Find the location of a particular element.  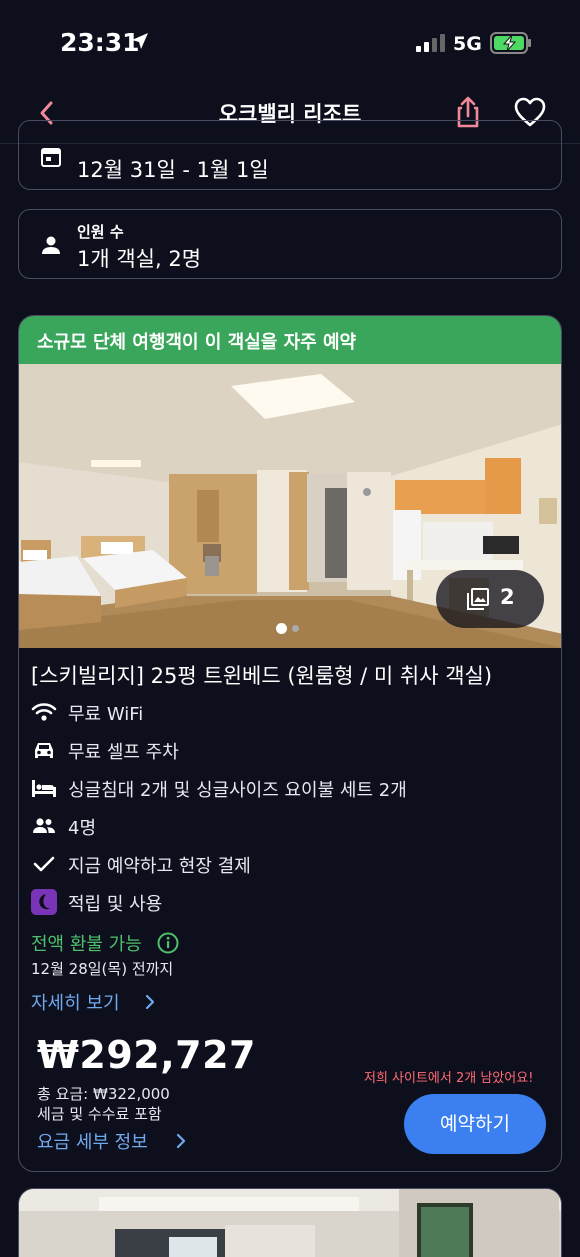

price-details-link: 요금 세부 정보 is located at coordinates (92, 1141).